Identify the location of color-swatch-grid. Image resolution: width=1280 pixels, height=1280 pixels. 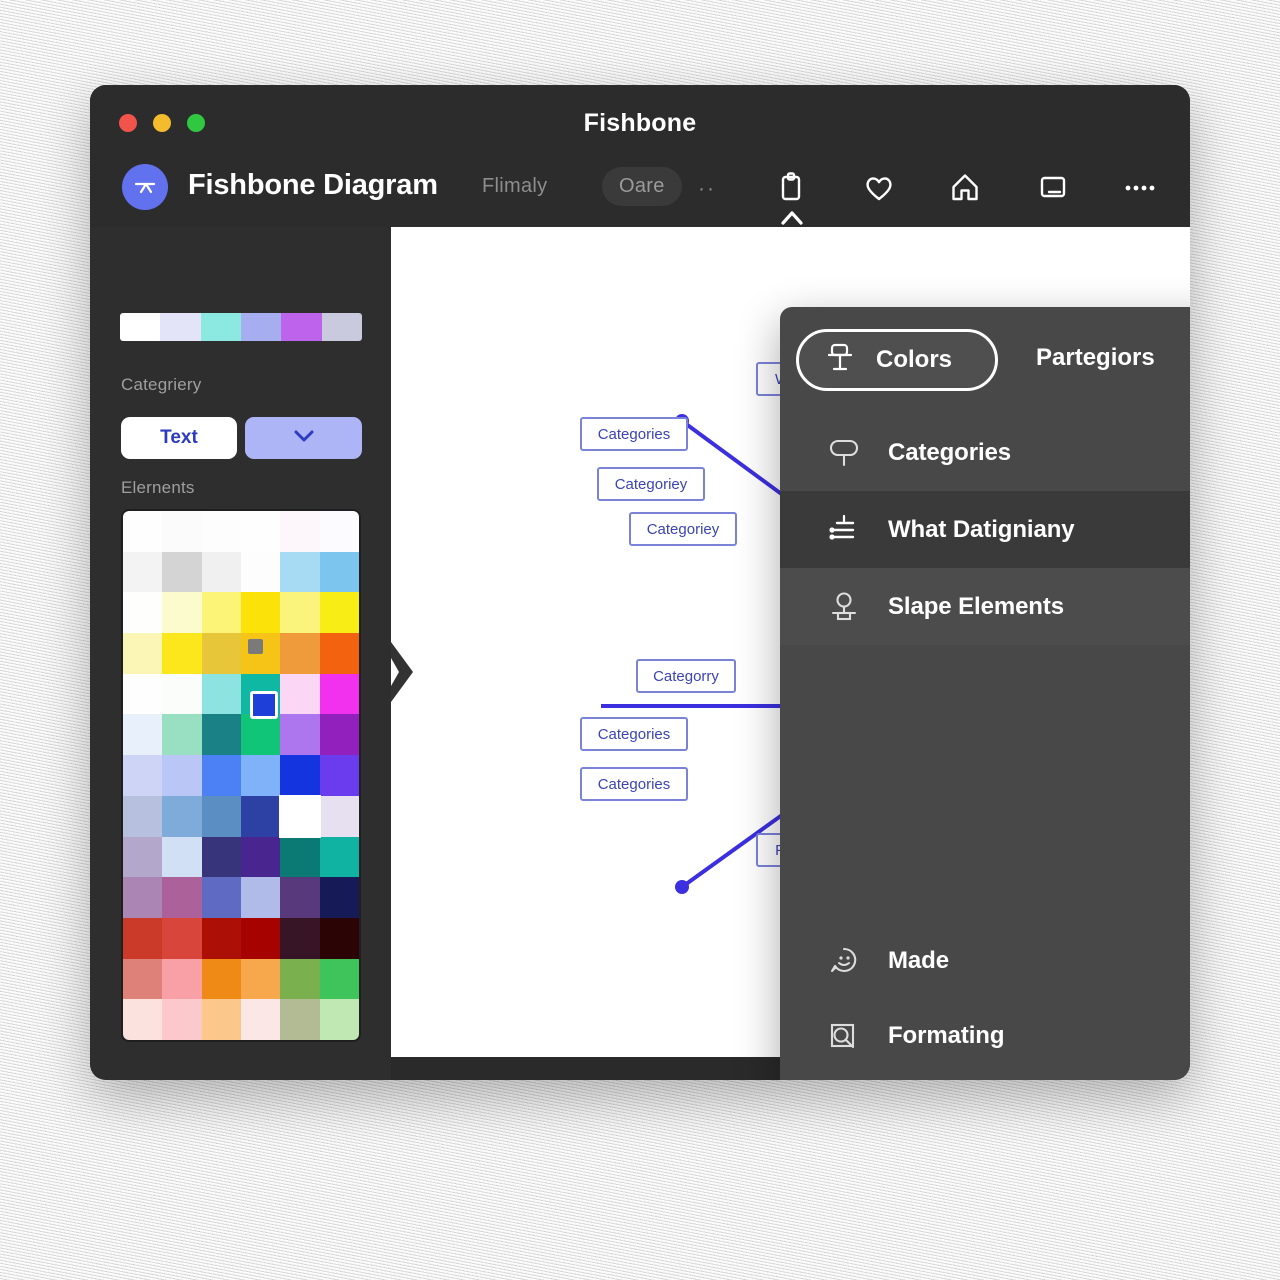
(241, 775).